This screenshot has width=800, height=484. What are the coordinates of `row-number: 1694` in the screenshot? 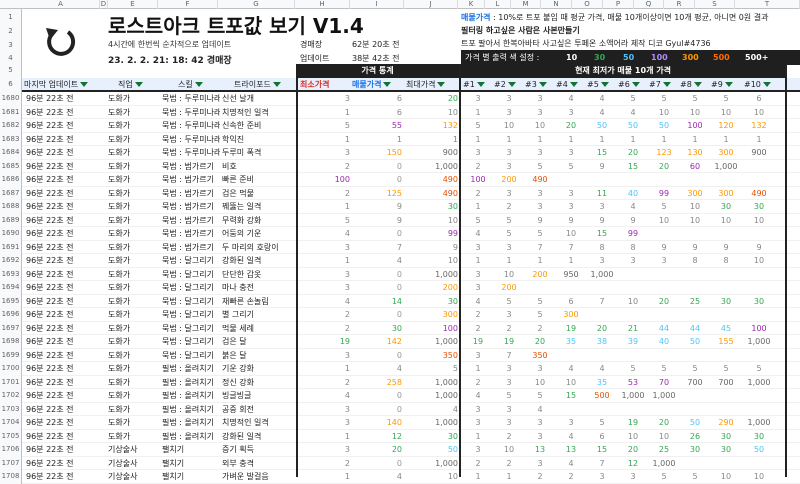 It's located at (11, 288).